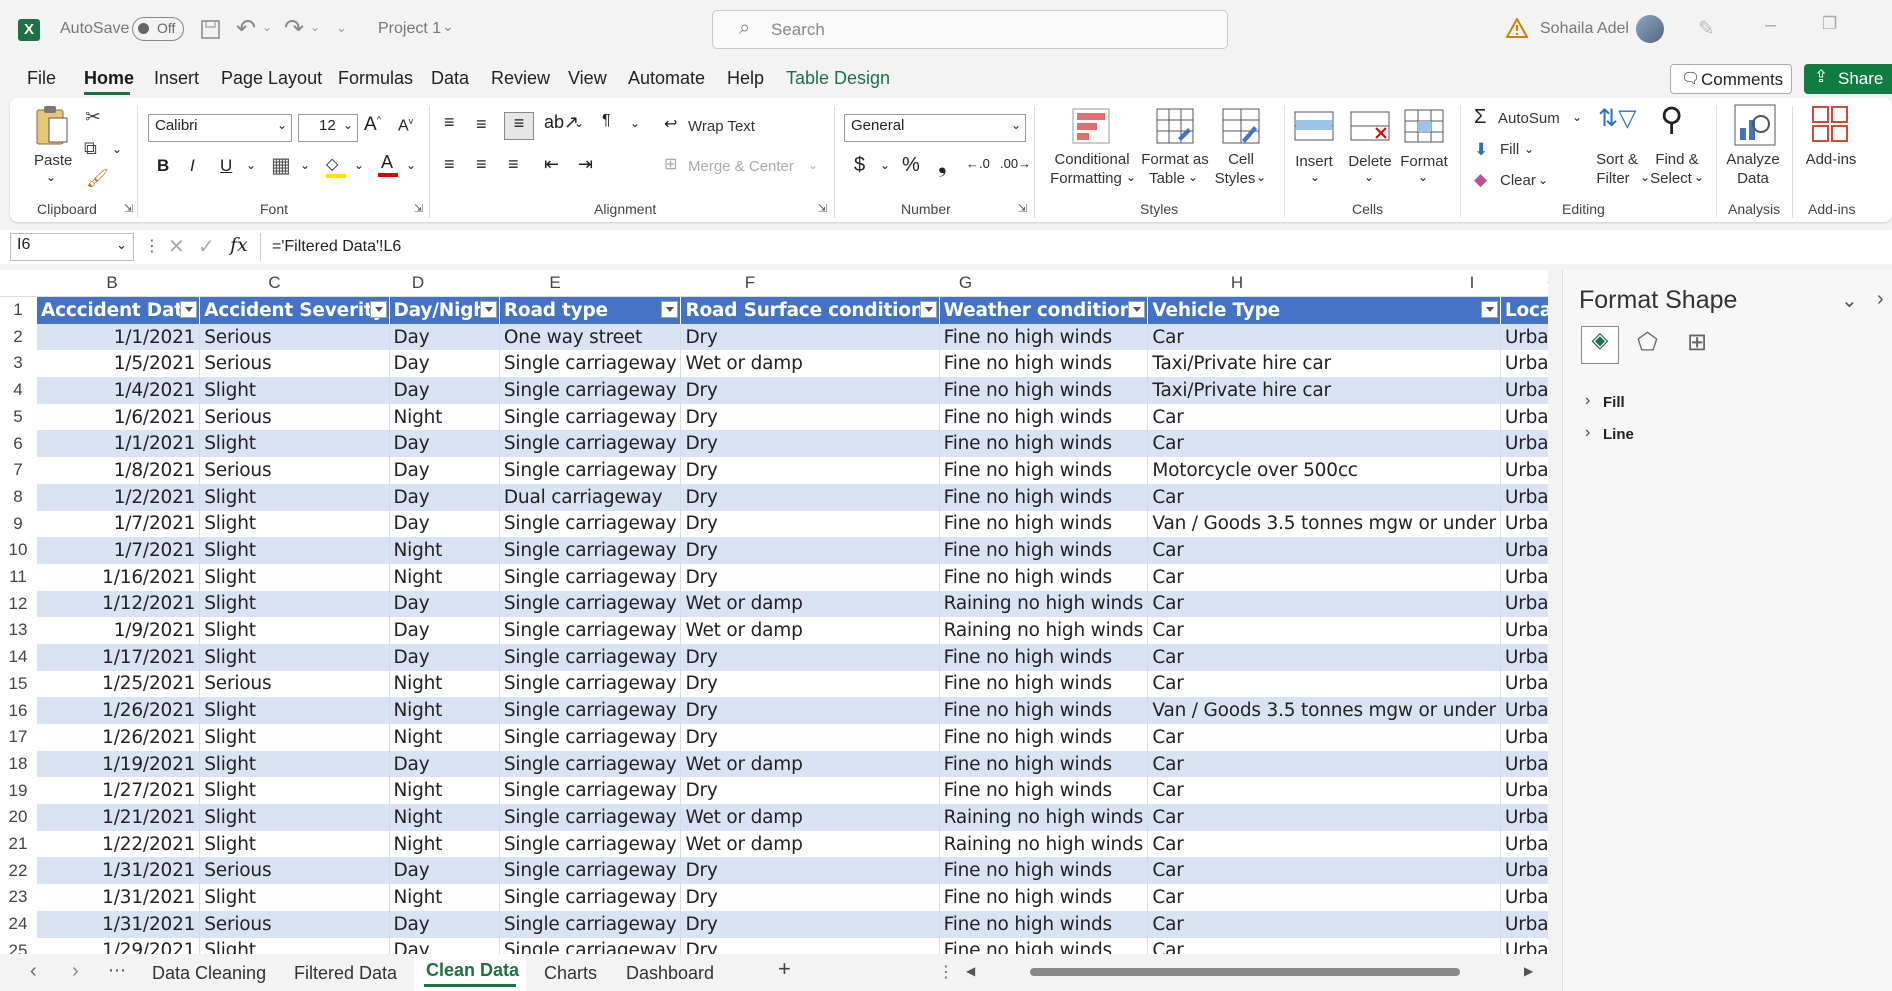 The width and height of the screenshot is (1892, 991). Describe the element at coordinates (745, 78) in the screenshot. I see `tab-help: Help` at that location.